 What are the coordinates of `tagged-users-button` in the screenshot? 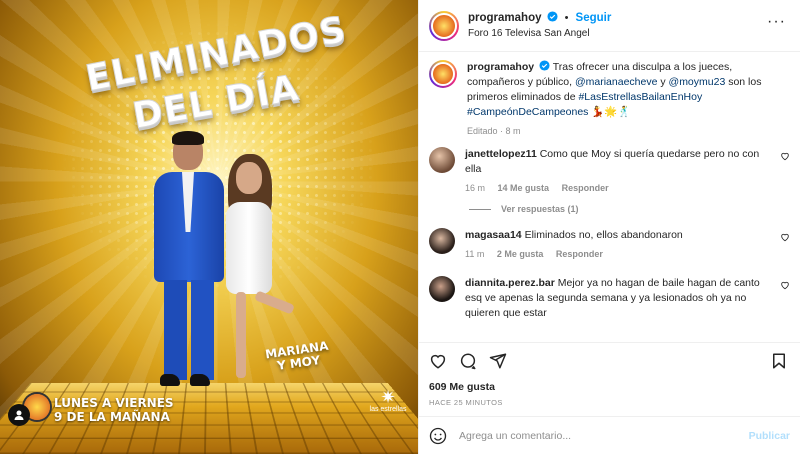 It's located at (19, 415).